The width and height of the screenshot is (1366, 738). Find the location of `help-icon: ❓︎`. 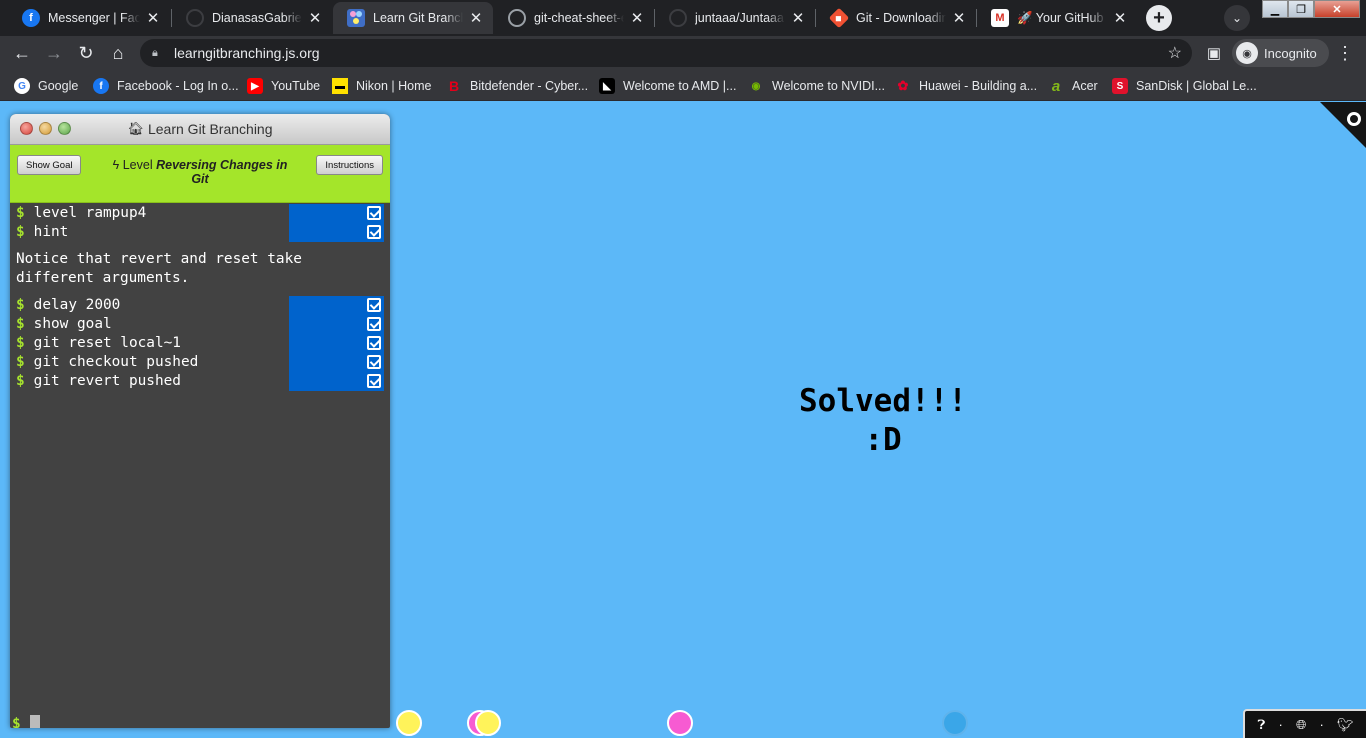

help-icon: ❓︎ is located at coordinates (1262, 725).